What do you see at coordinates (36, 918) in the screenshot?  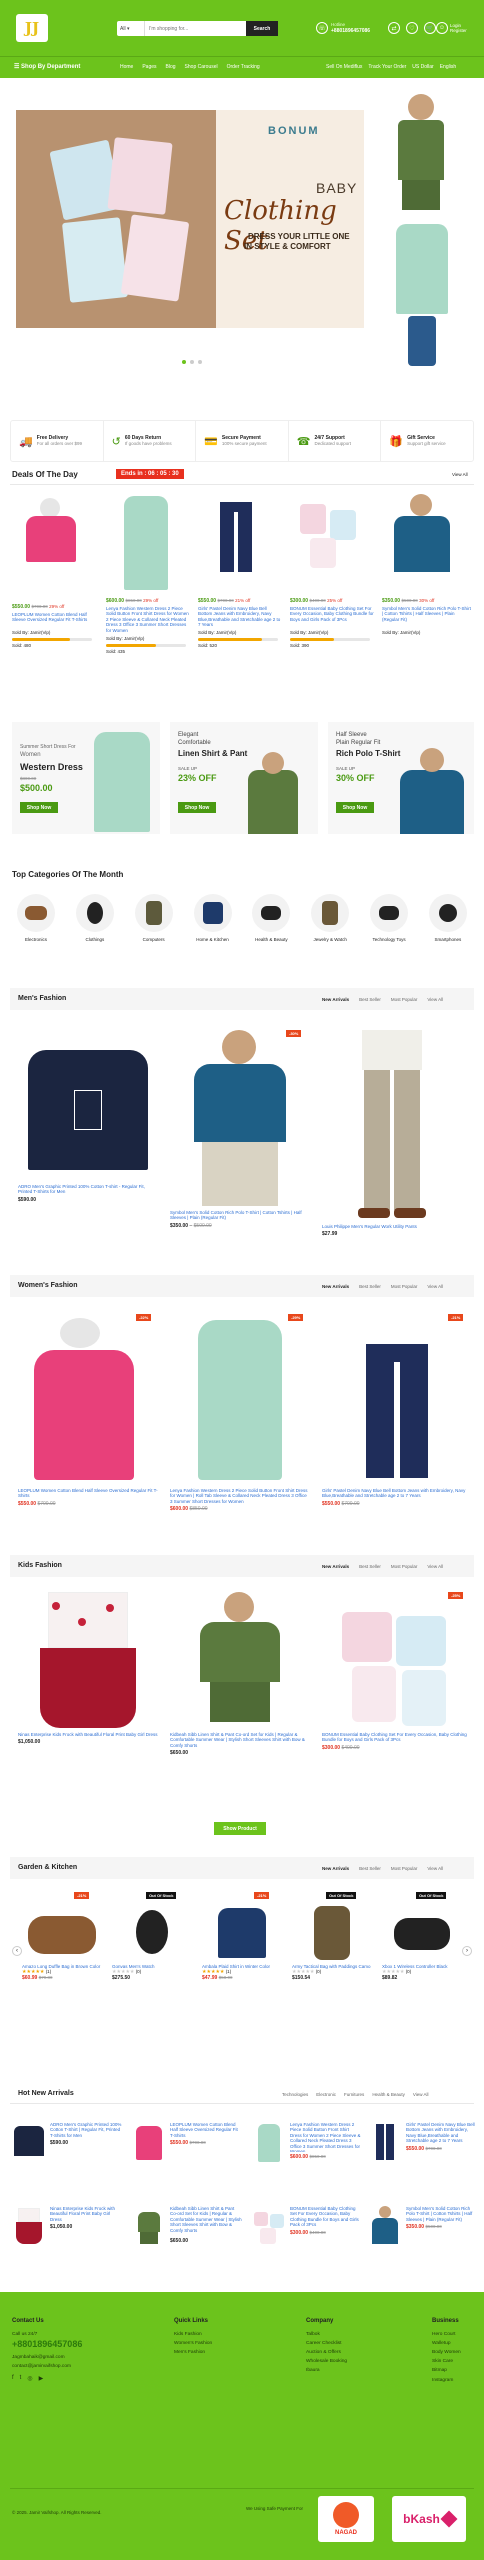 I see `category-electronics: Electronics` at bounding box center [36, 918].